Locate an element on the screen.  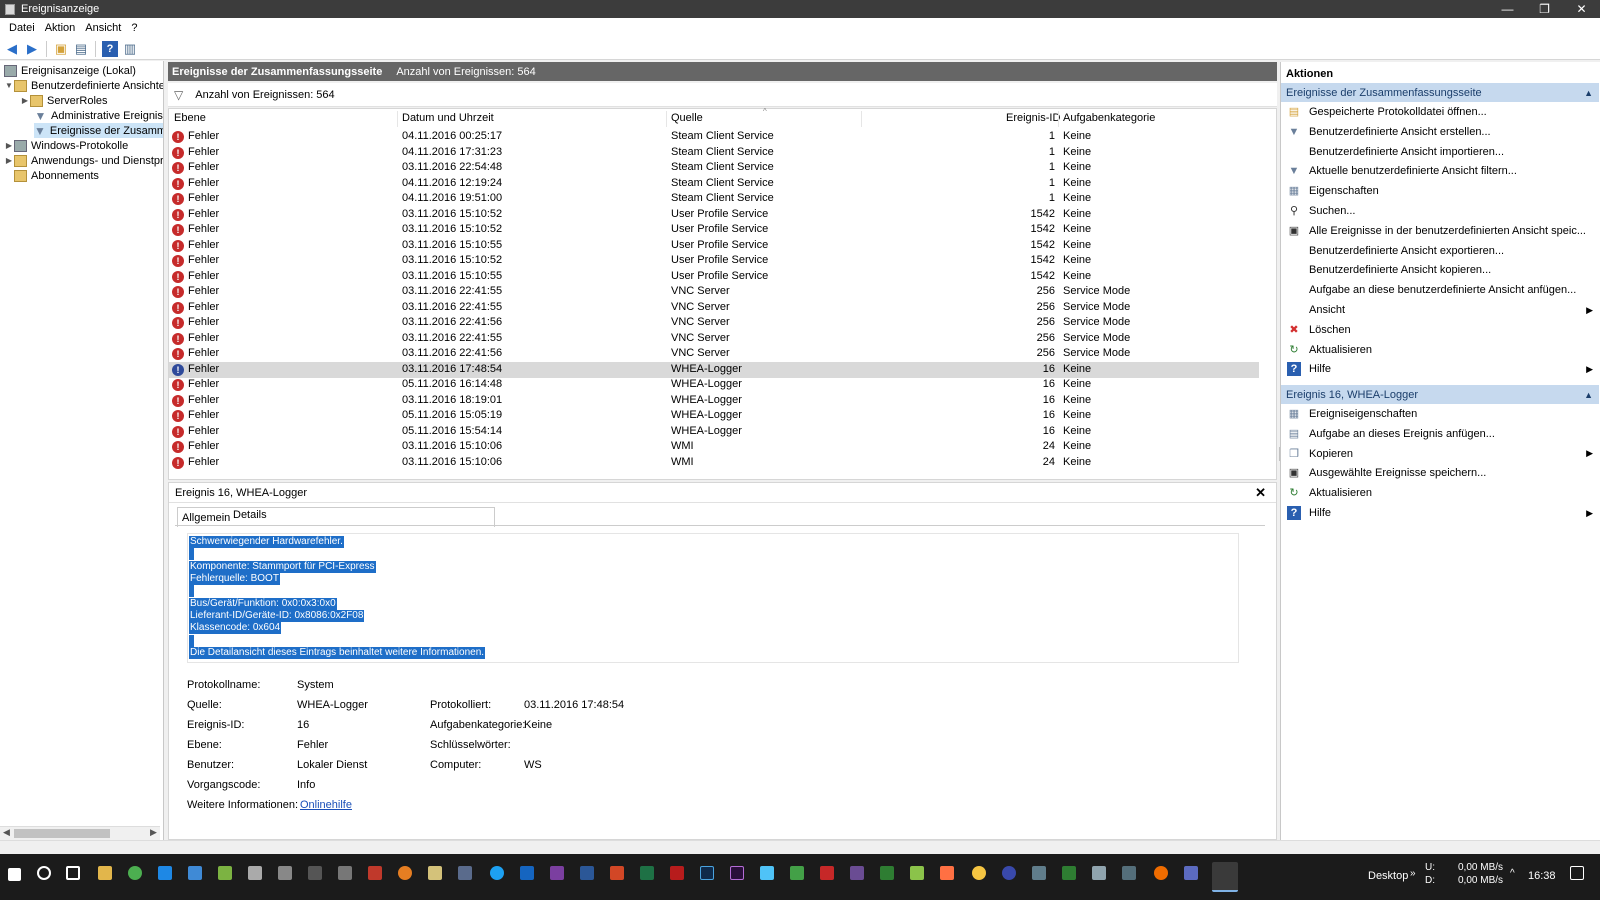
tree-item-subscriptions: Abonnements is located at coordinates (56, 175).